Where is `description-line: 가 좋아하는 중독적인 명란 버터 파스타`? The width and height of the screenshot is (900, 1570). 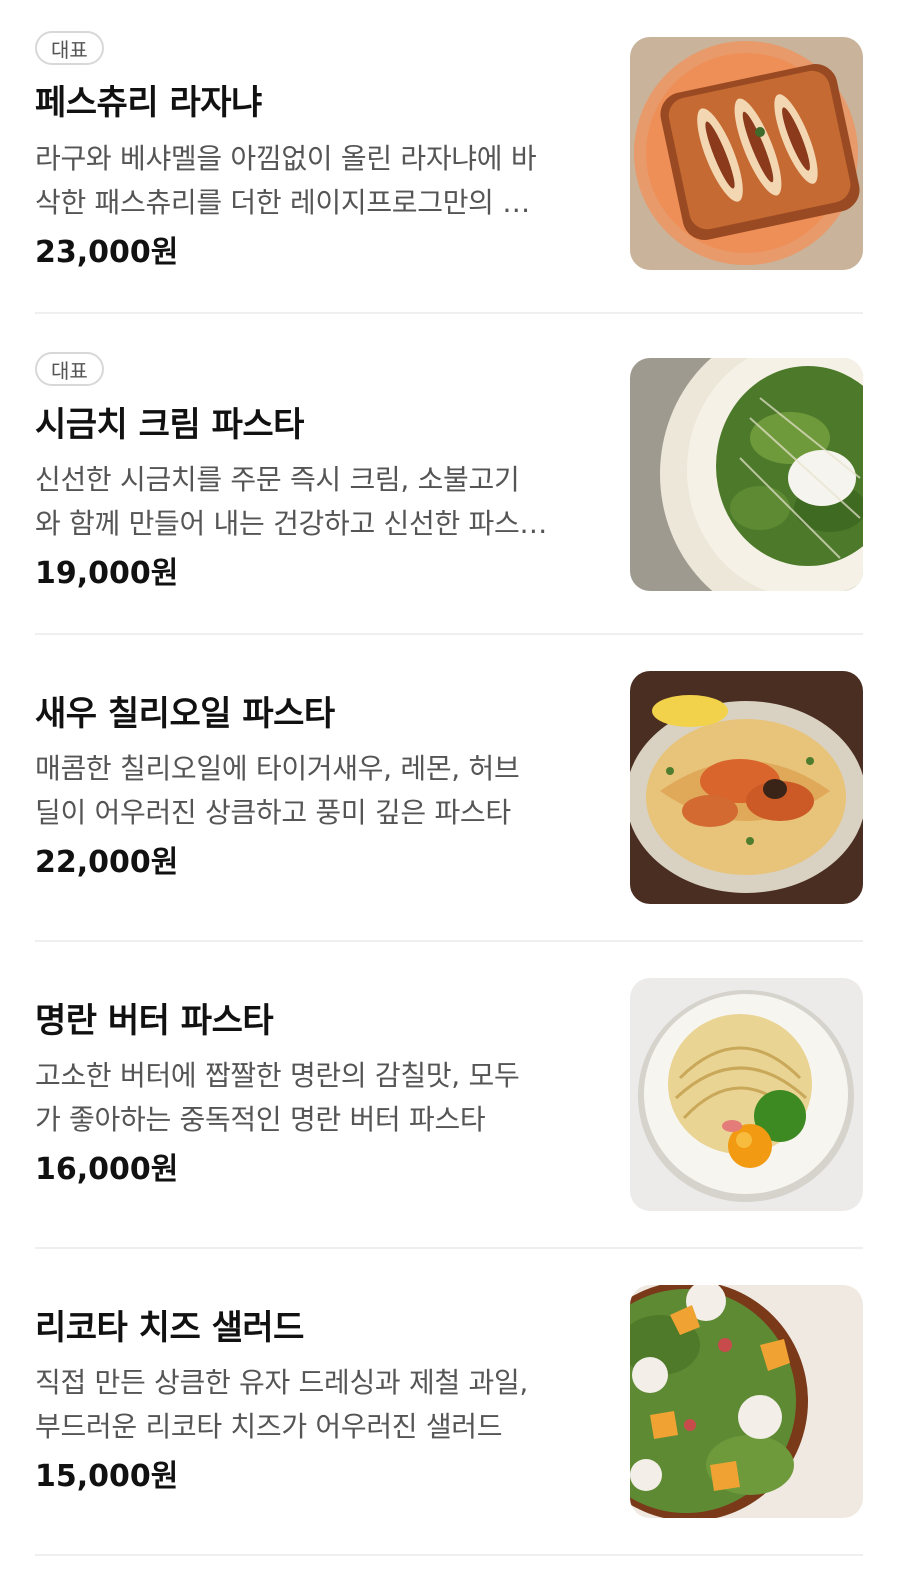
description-line: 가 좋아하는 중독적인 명란 버터 파스타 is located at coordinates (260, 1119).